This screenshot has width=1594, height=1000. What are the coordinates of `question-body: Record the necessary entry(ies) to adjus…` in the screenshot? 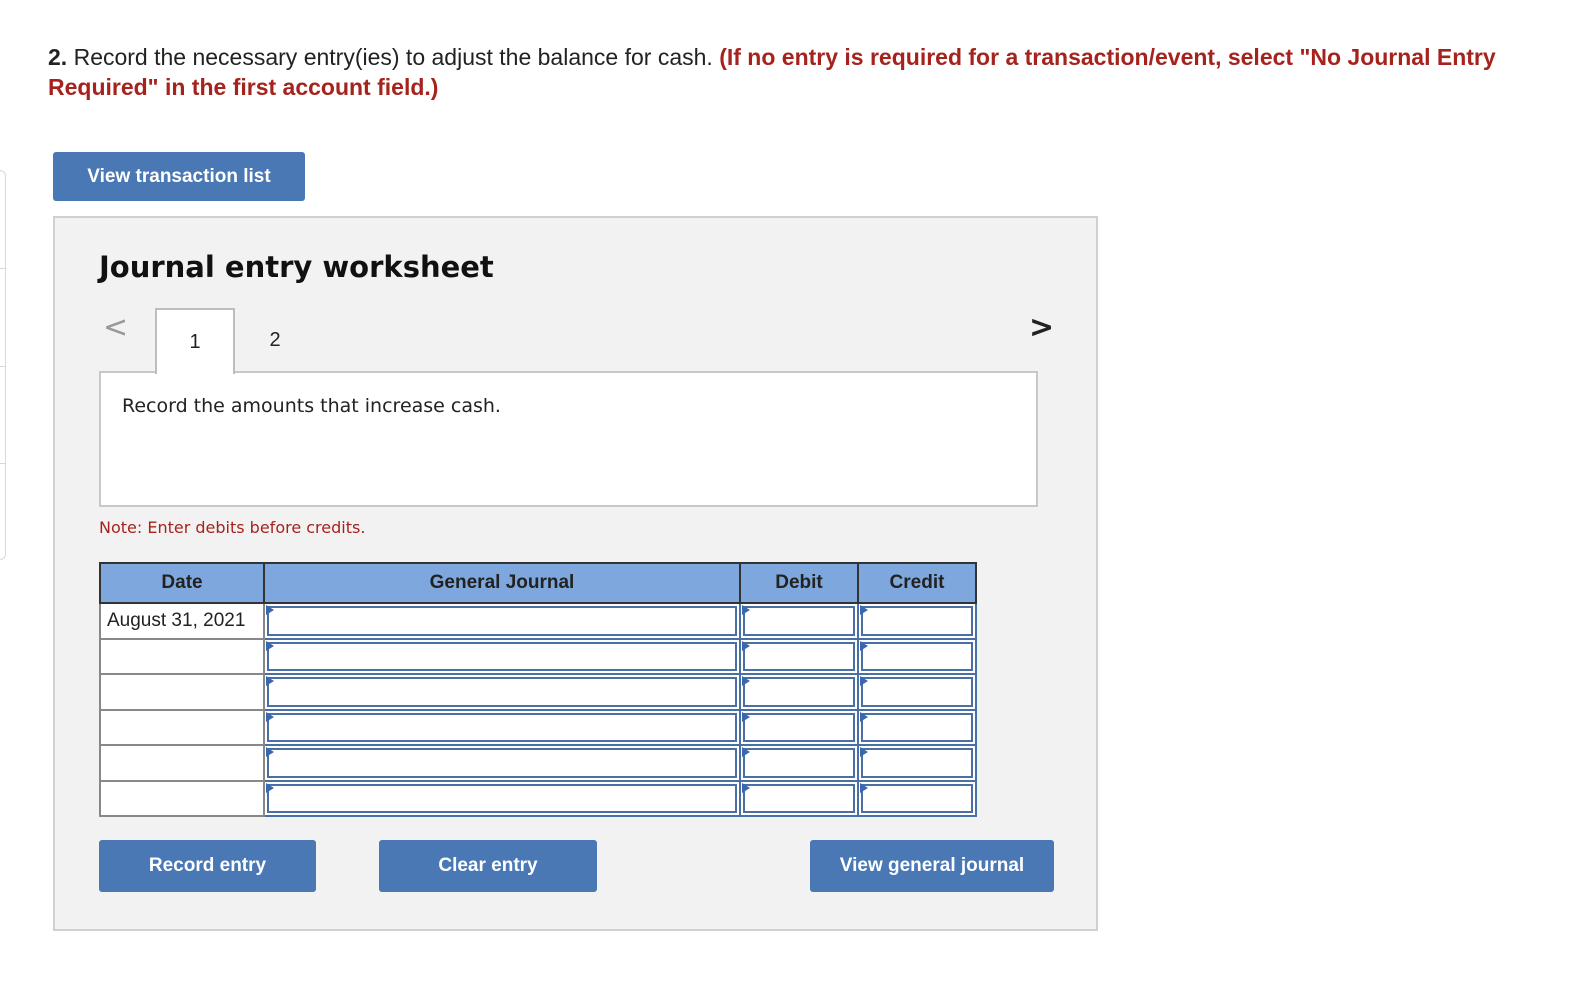 It's located at (393, 57).